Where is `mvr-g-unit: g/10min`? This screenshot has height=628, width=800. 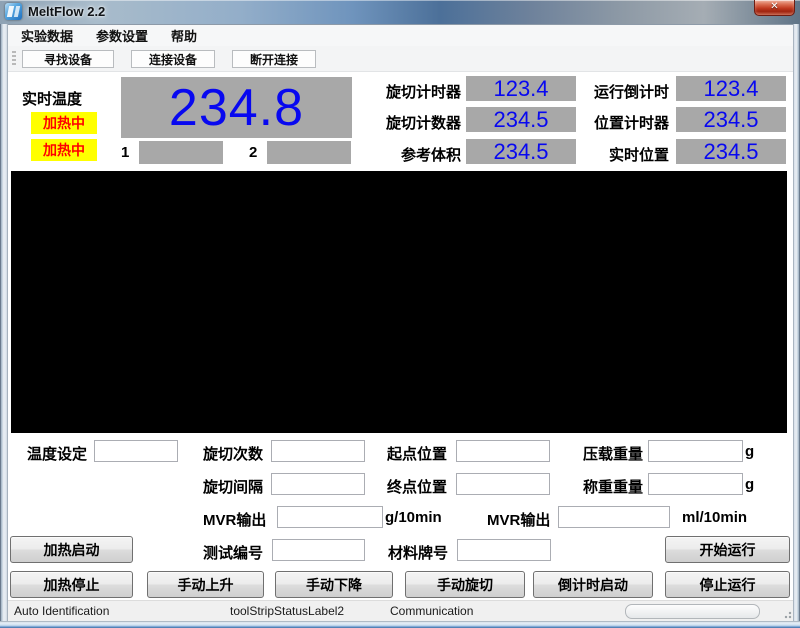
mvr-g-unit: g/10min is located at coordinates (413, 517).